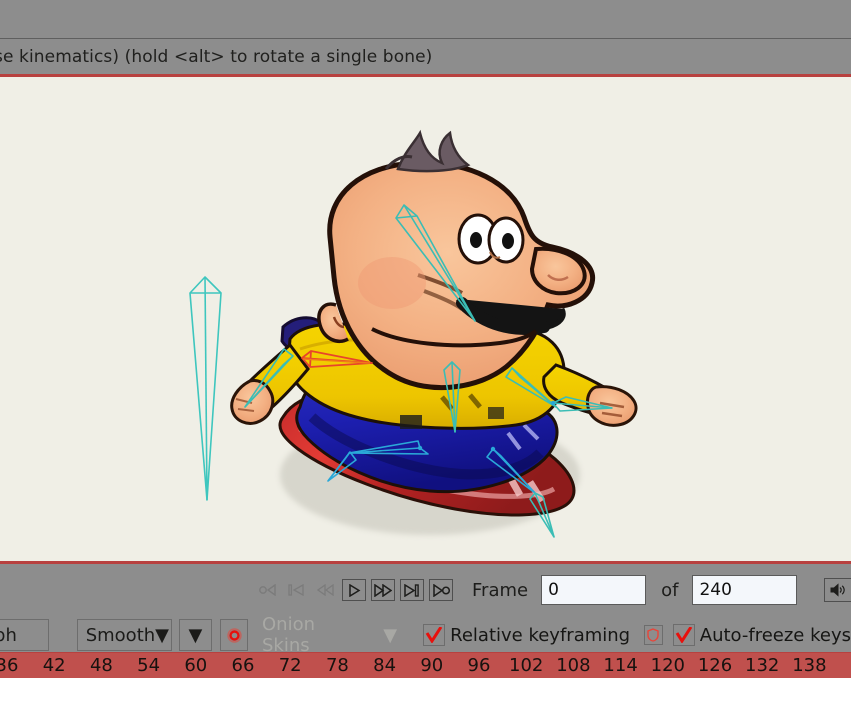 This screenshot has width=851, height=728. What do you see at coordinates (101, 665) in the screenshot?
I see `timeline-tick: 48` at bounding box center [101, 665].